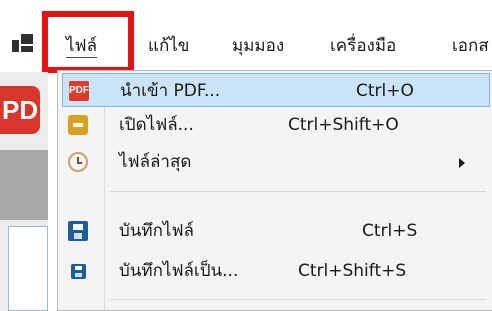 Image resolution: width=492 pixels, height=311 pixels. Describe the element at coordinates (390, 231) in the screenshot. I see `shortcut-label: Ctrl+S` at that location.